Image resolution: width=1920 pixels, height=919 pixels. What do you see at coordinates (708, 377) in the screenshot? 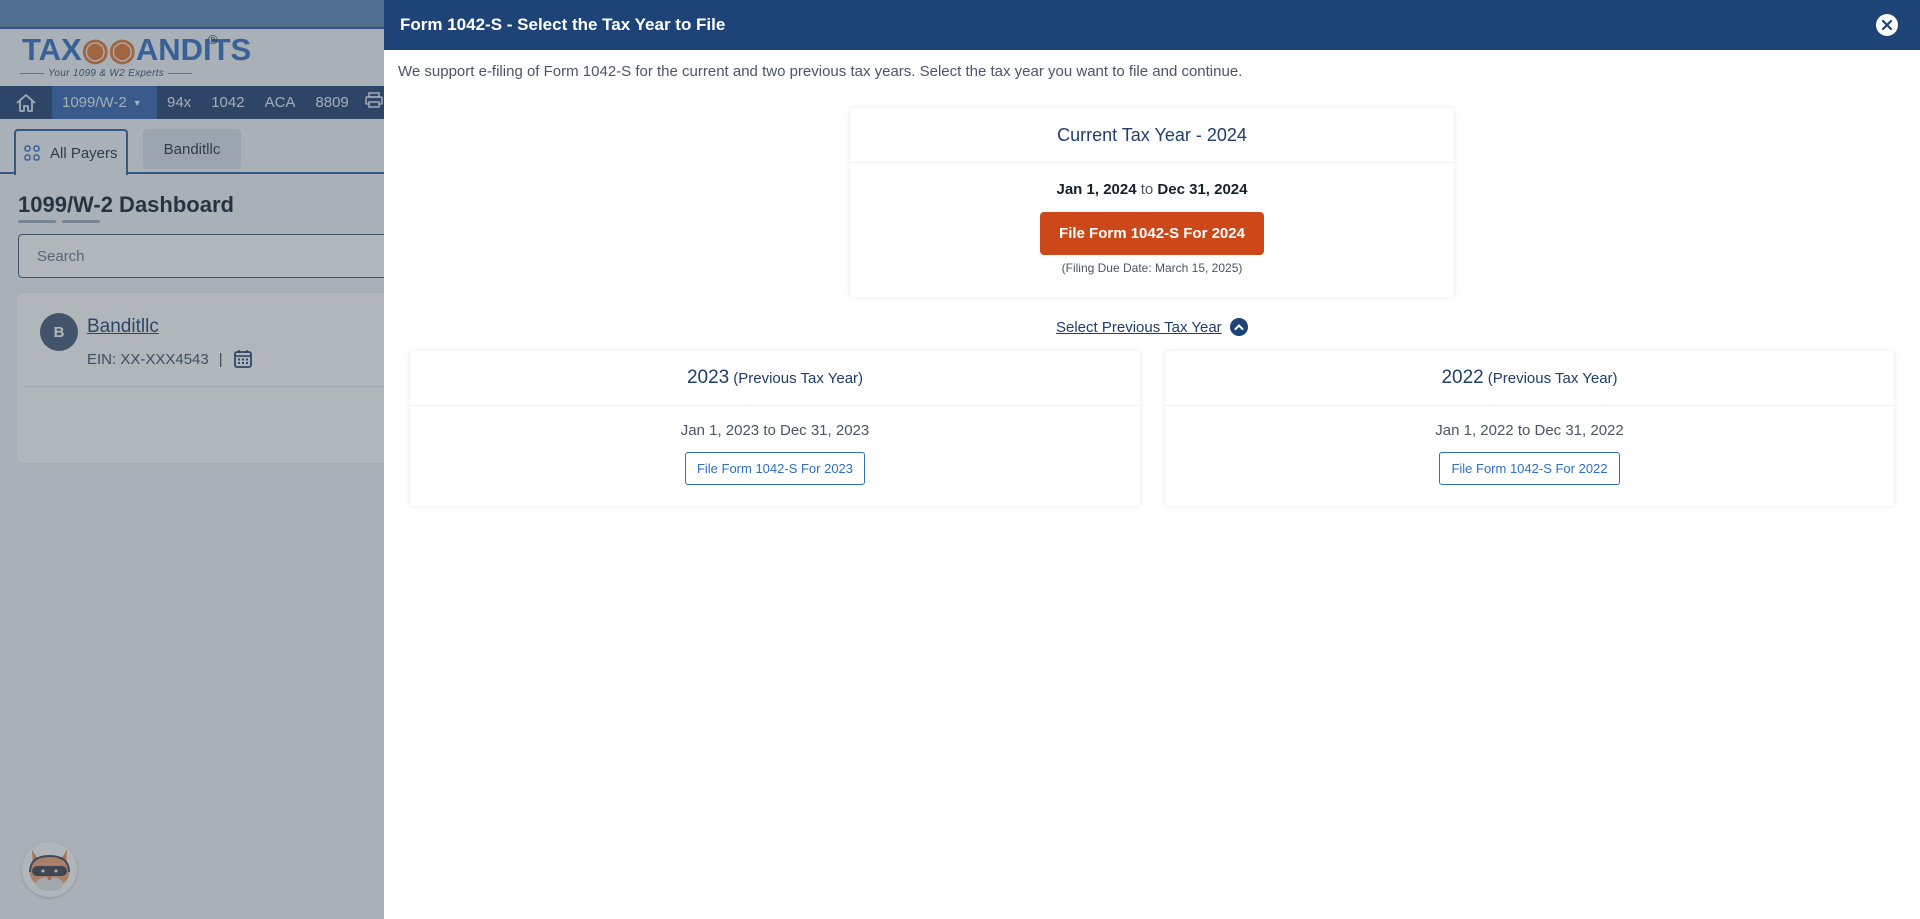
I see `card-year: 2023` at bounding box center [708, 377].